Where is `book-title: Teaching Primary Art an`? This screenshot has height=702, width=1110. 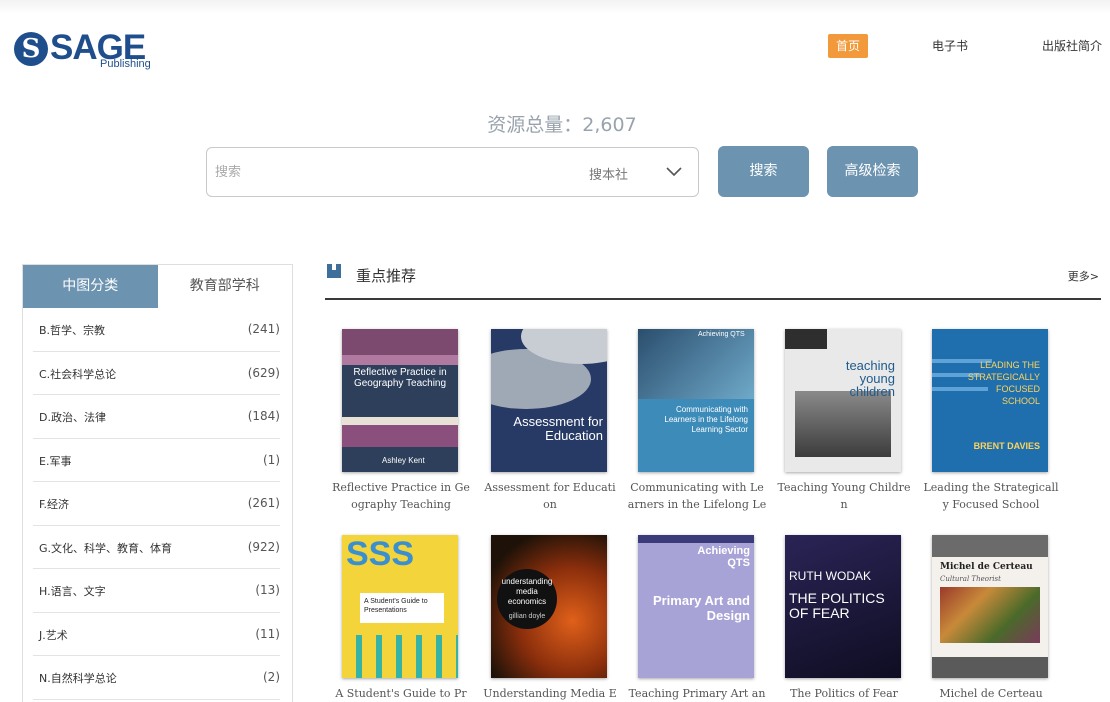
book-title: Teaching Primary Art an is located at coordinates (697, 693).